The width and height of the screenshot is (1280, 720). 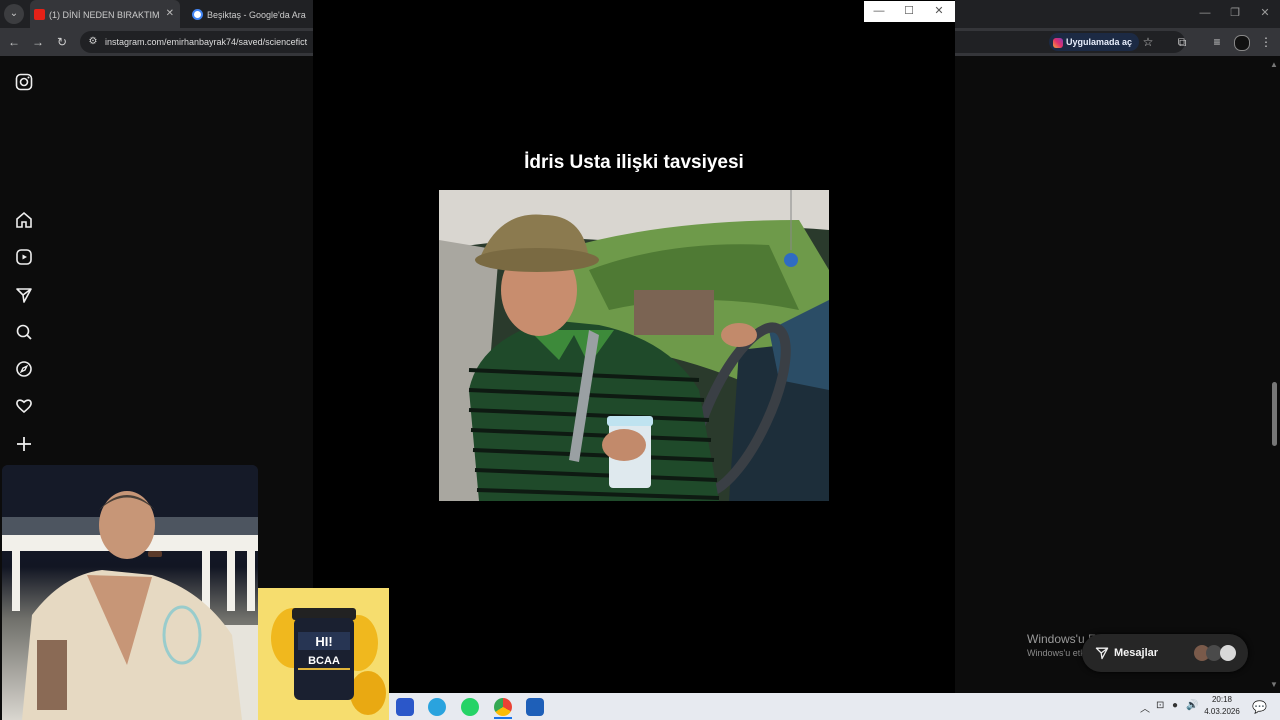 What do you see at coordinates (1192, 705) in the screenshot?
I see `volume-icon: 🔊` at bounding box center [1192, 705].